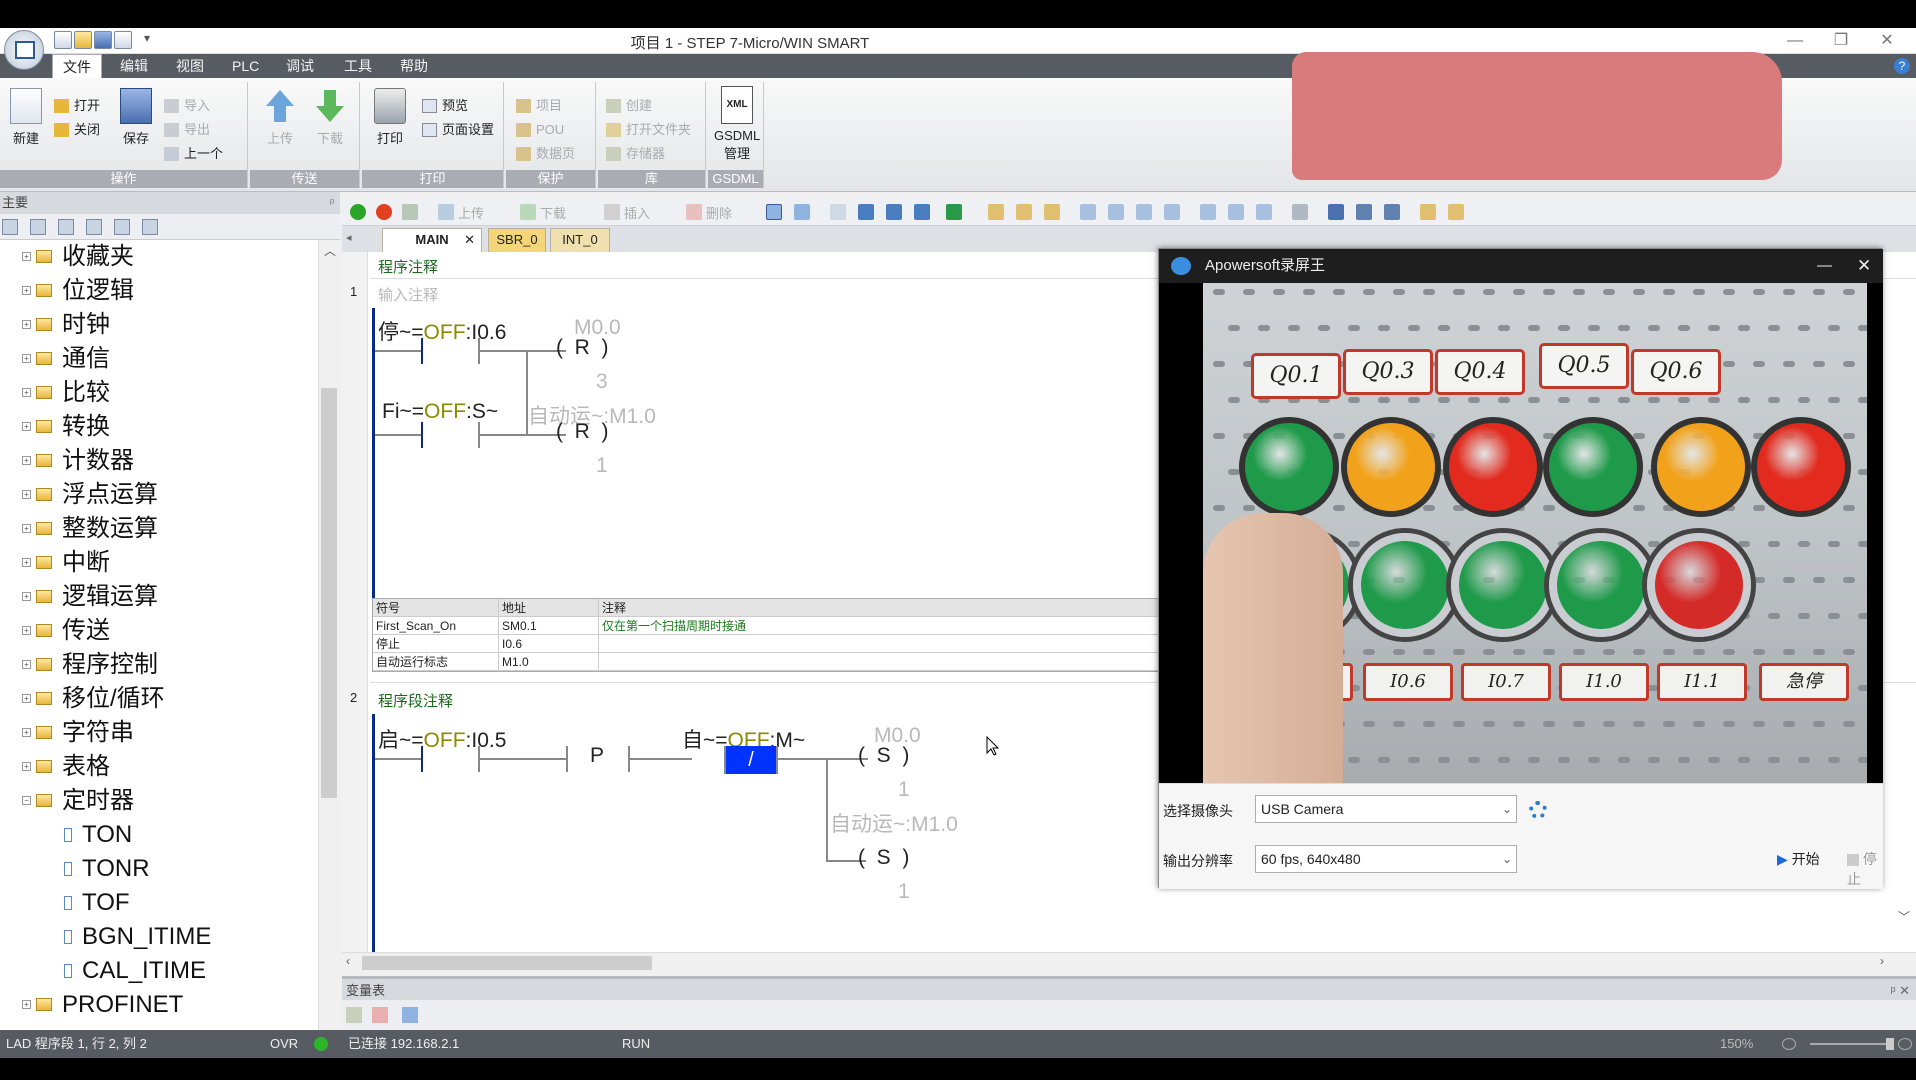 Image resolution: width=1916 pixels, height=1080 pixels. I want to click on hscroll-thumb, so click(507, 963).